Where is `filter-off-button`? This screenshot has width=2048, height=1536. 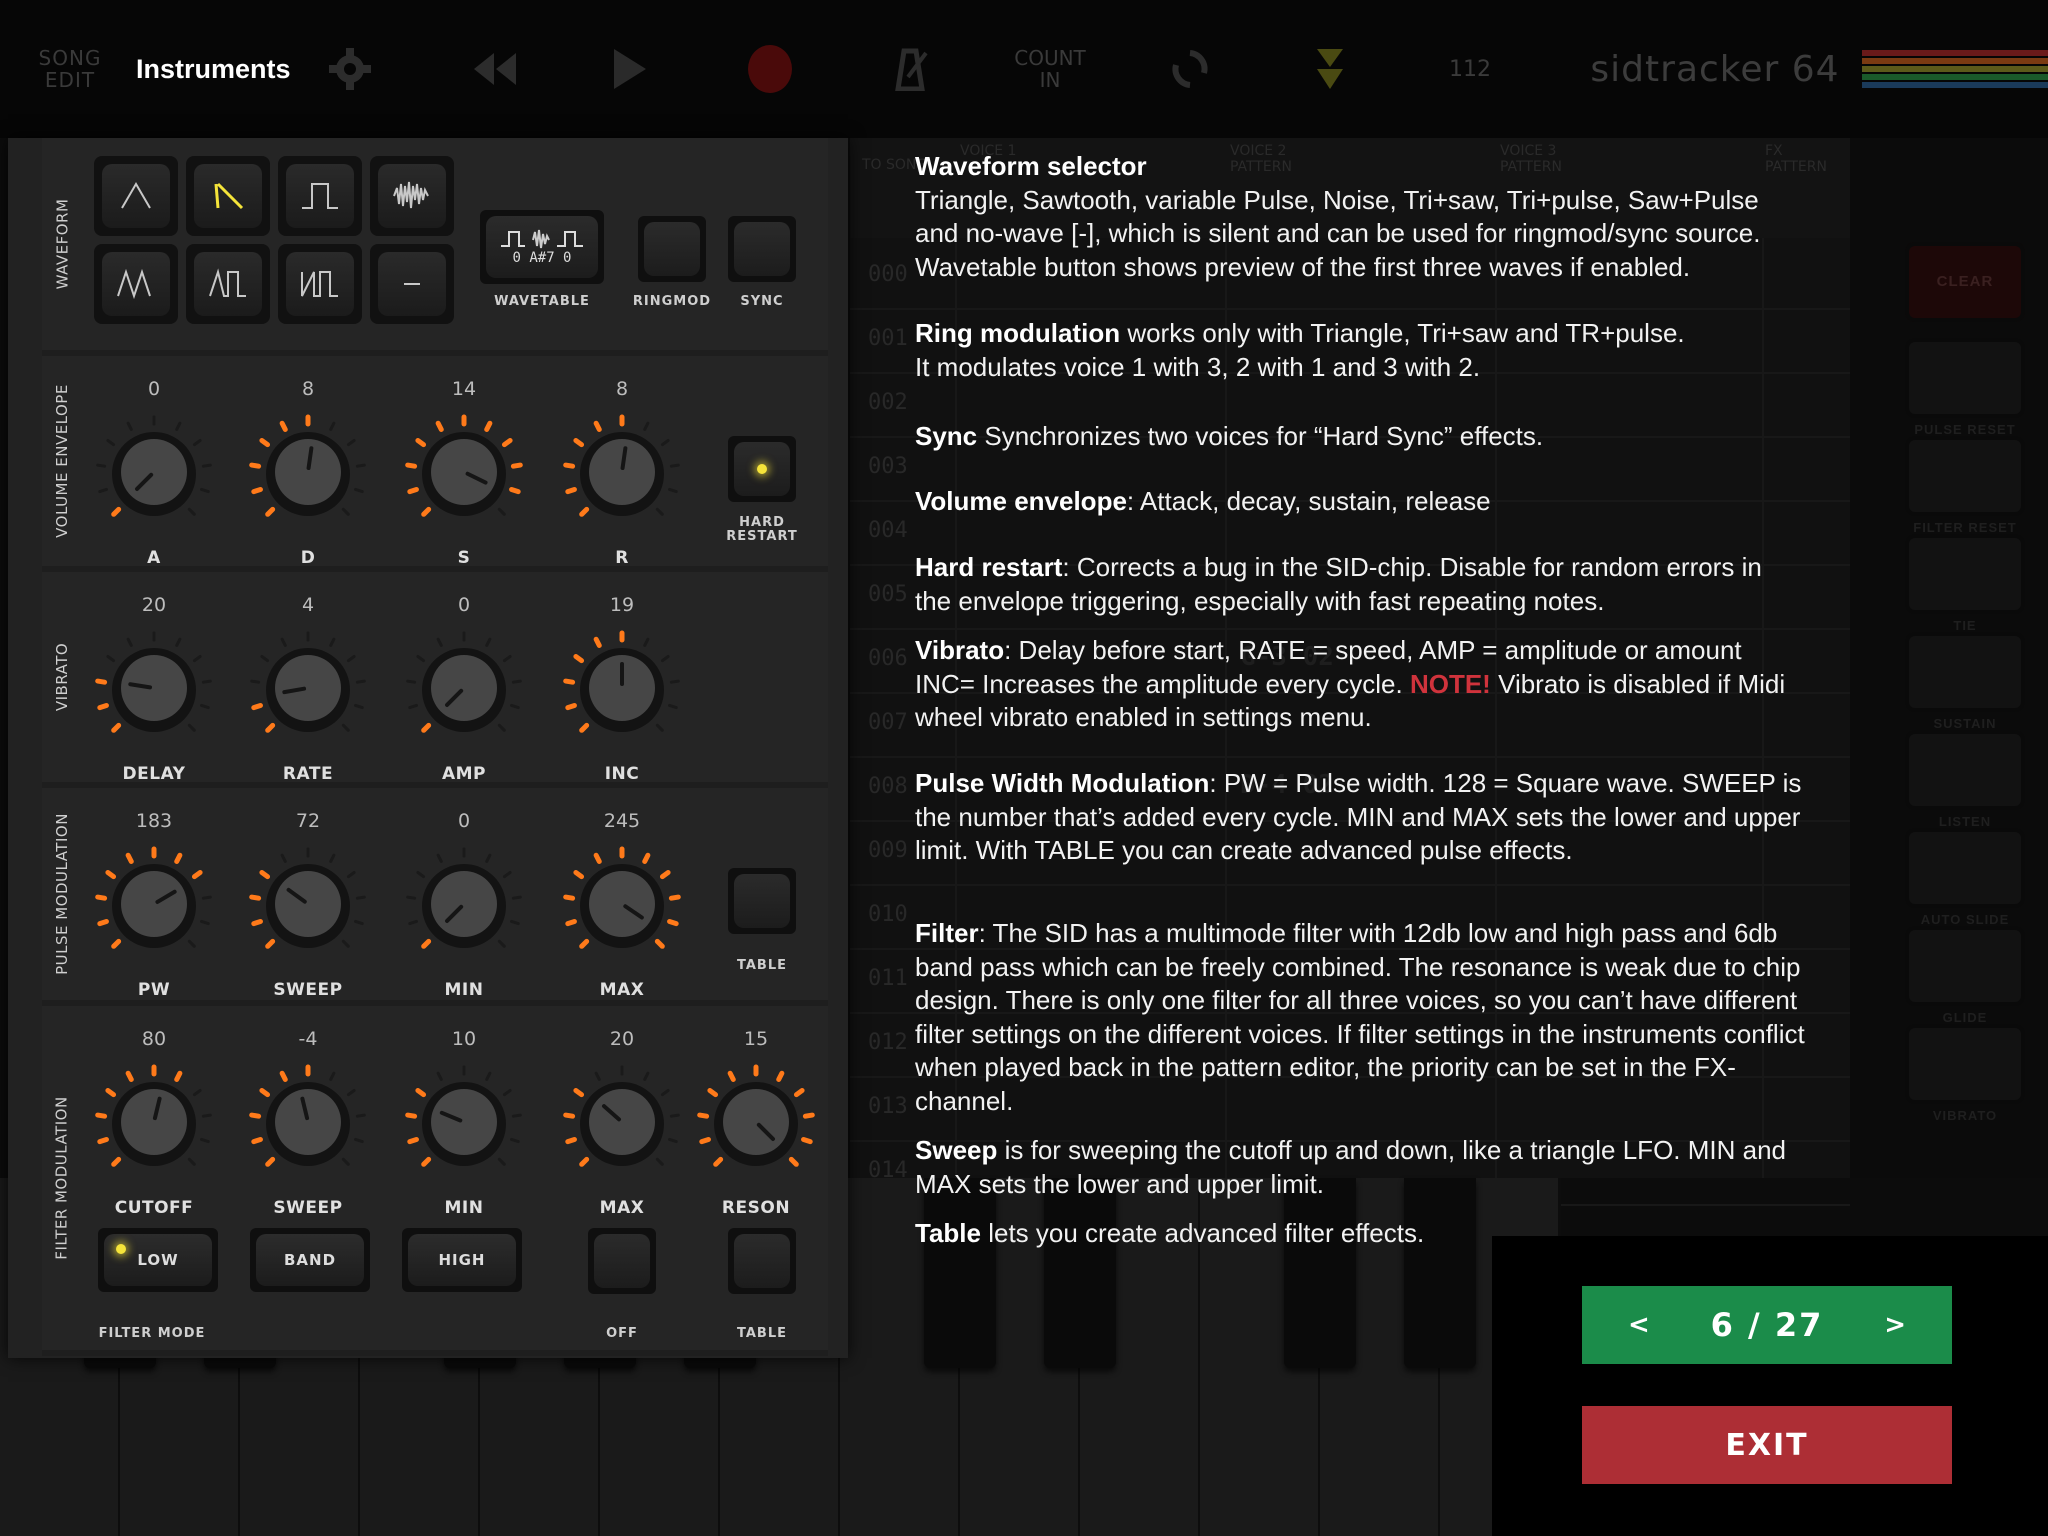
filter-off-button is located at coordinates (622, 1261).